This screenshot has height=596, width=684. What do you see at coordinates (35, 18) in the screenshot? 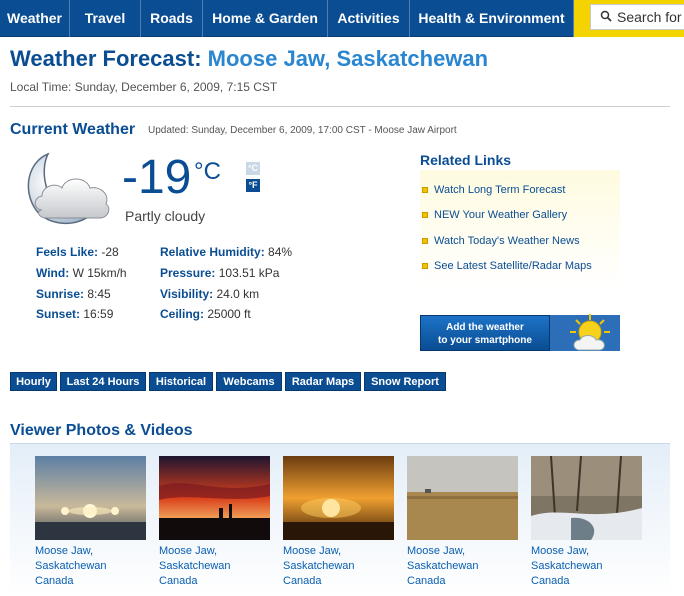
I see `nav-weather: Weather` at bounding box center [35, 18].